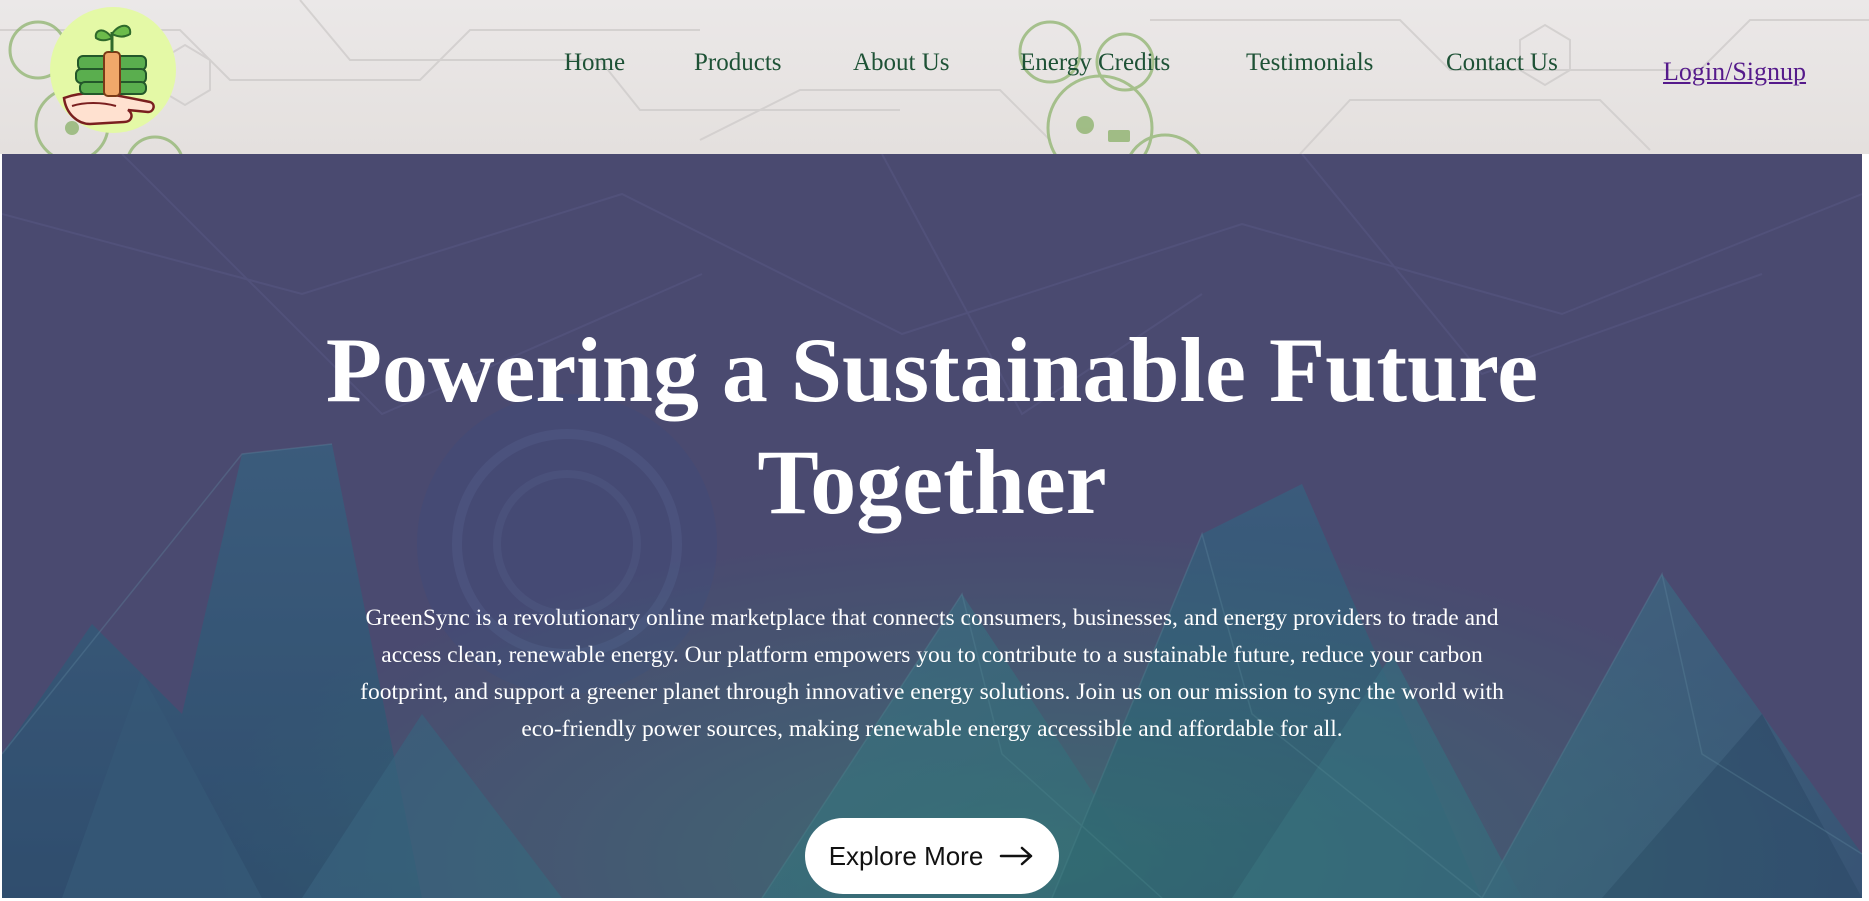 This screenshot has height=901, width=1869. What do you see at coordinates (1502, 63) in the screenshot?
I see `nav-contact-us: Contact Us` at bounding box center [1502, 63].